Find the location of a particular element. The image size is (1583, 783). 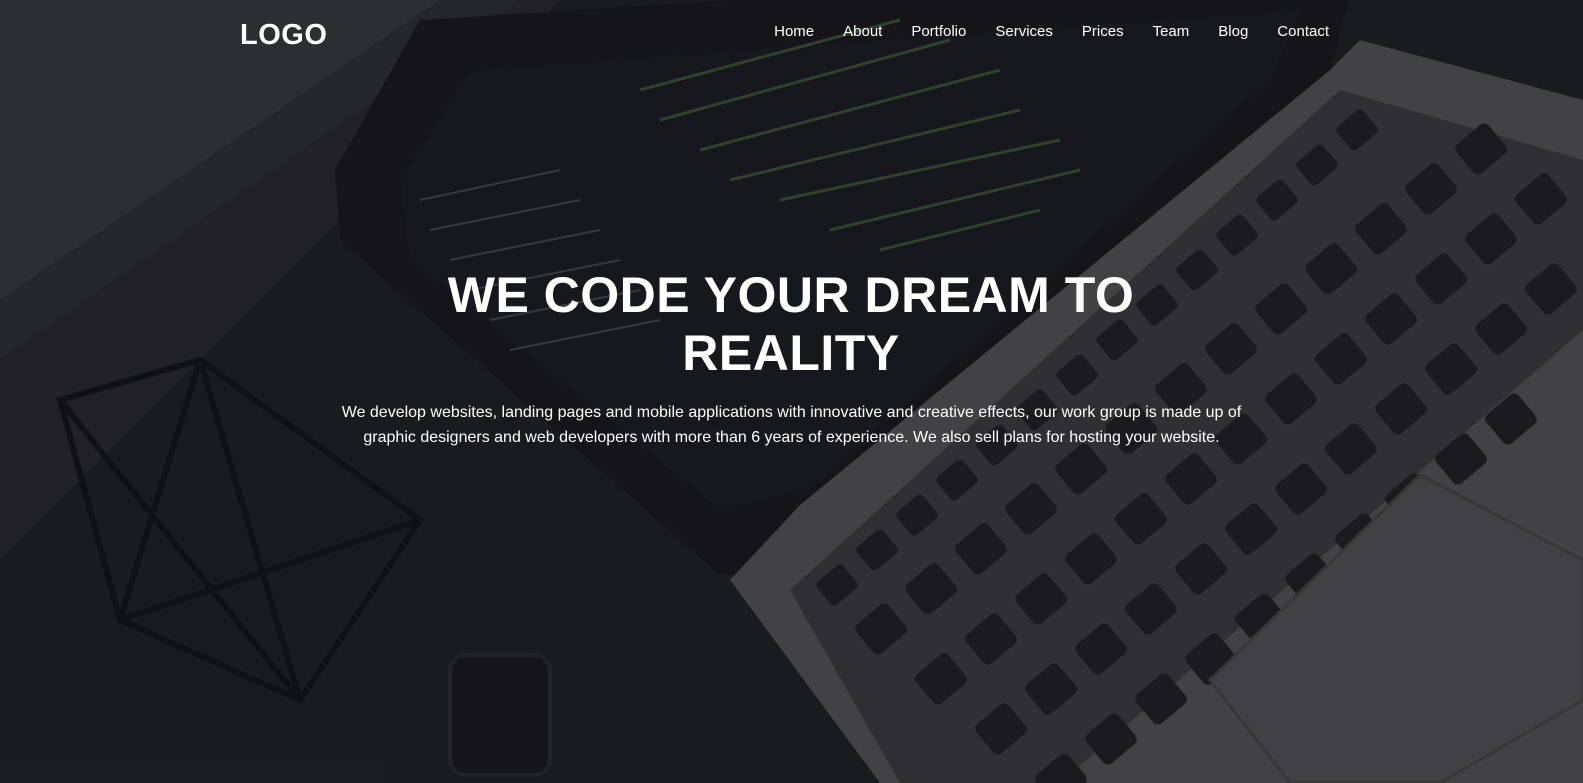

hero-headline-line2: REALITY is located at coordinates (791, 353).